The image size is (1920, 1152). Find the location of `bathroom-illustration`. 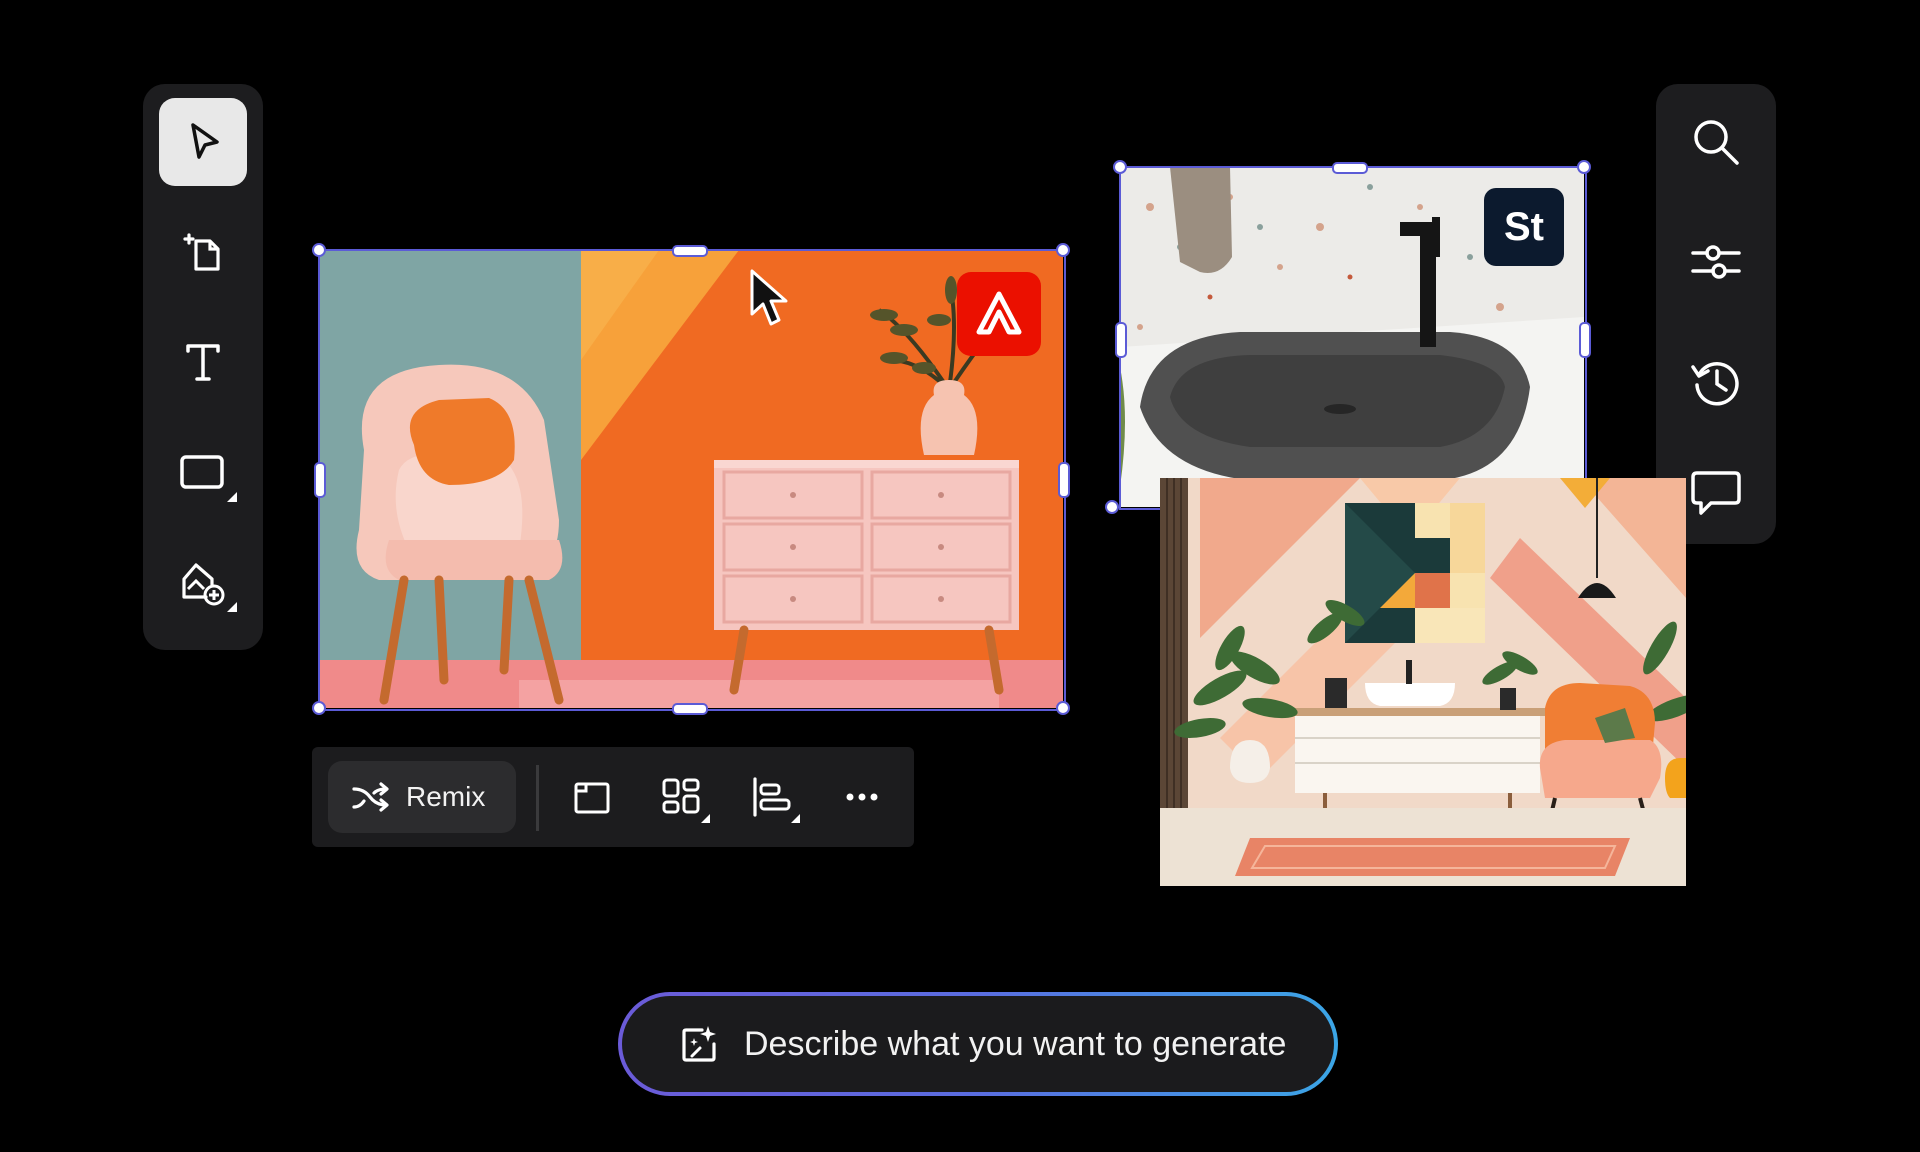

bathroom-illustration is located at coordinates (1423, 682).